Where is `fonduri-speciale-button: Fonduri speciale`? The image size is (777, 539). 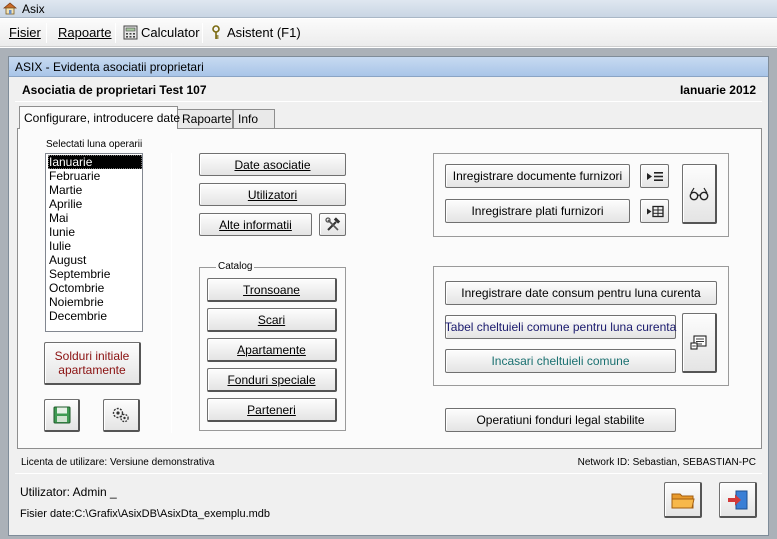
fonduri-speciale-button: Fonduri speciale is located at coordinates (272, 380).